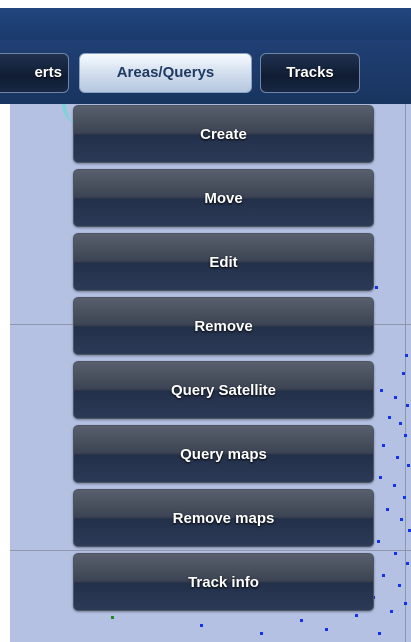 Image resolution: width=411 pixels, height=642 pixels. What do you see at coordinates (205, 24) in the screenshot?
I see `title-bar` at bounding box center [205, 24].